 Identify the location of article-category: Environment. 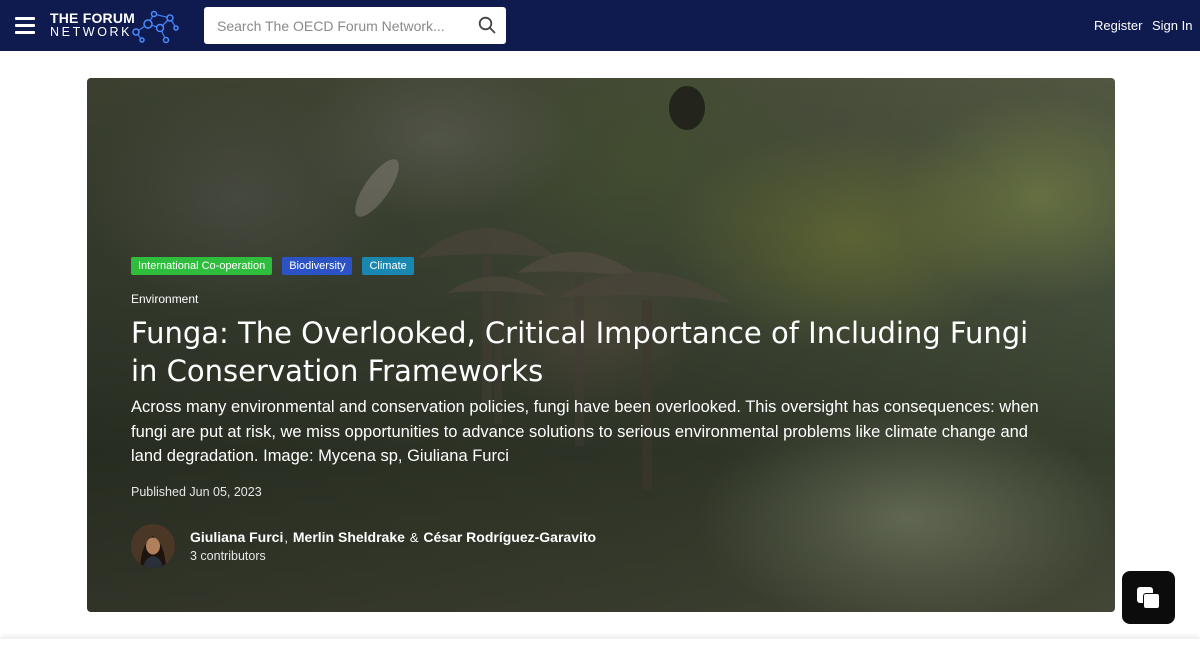
(164, 299).